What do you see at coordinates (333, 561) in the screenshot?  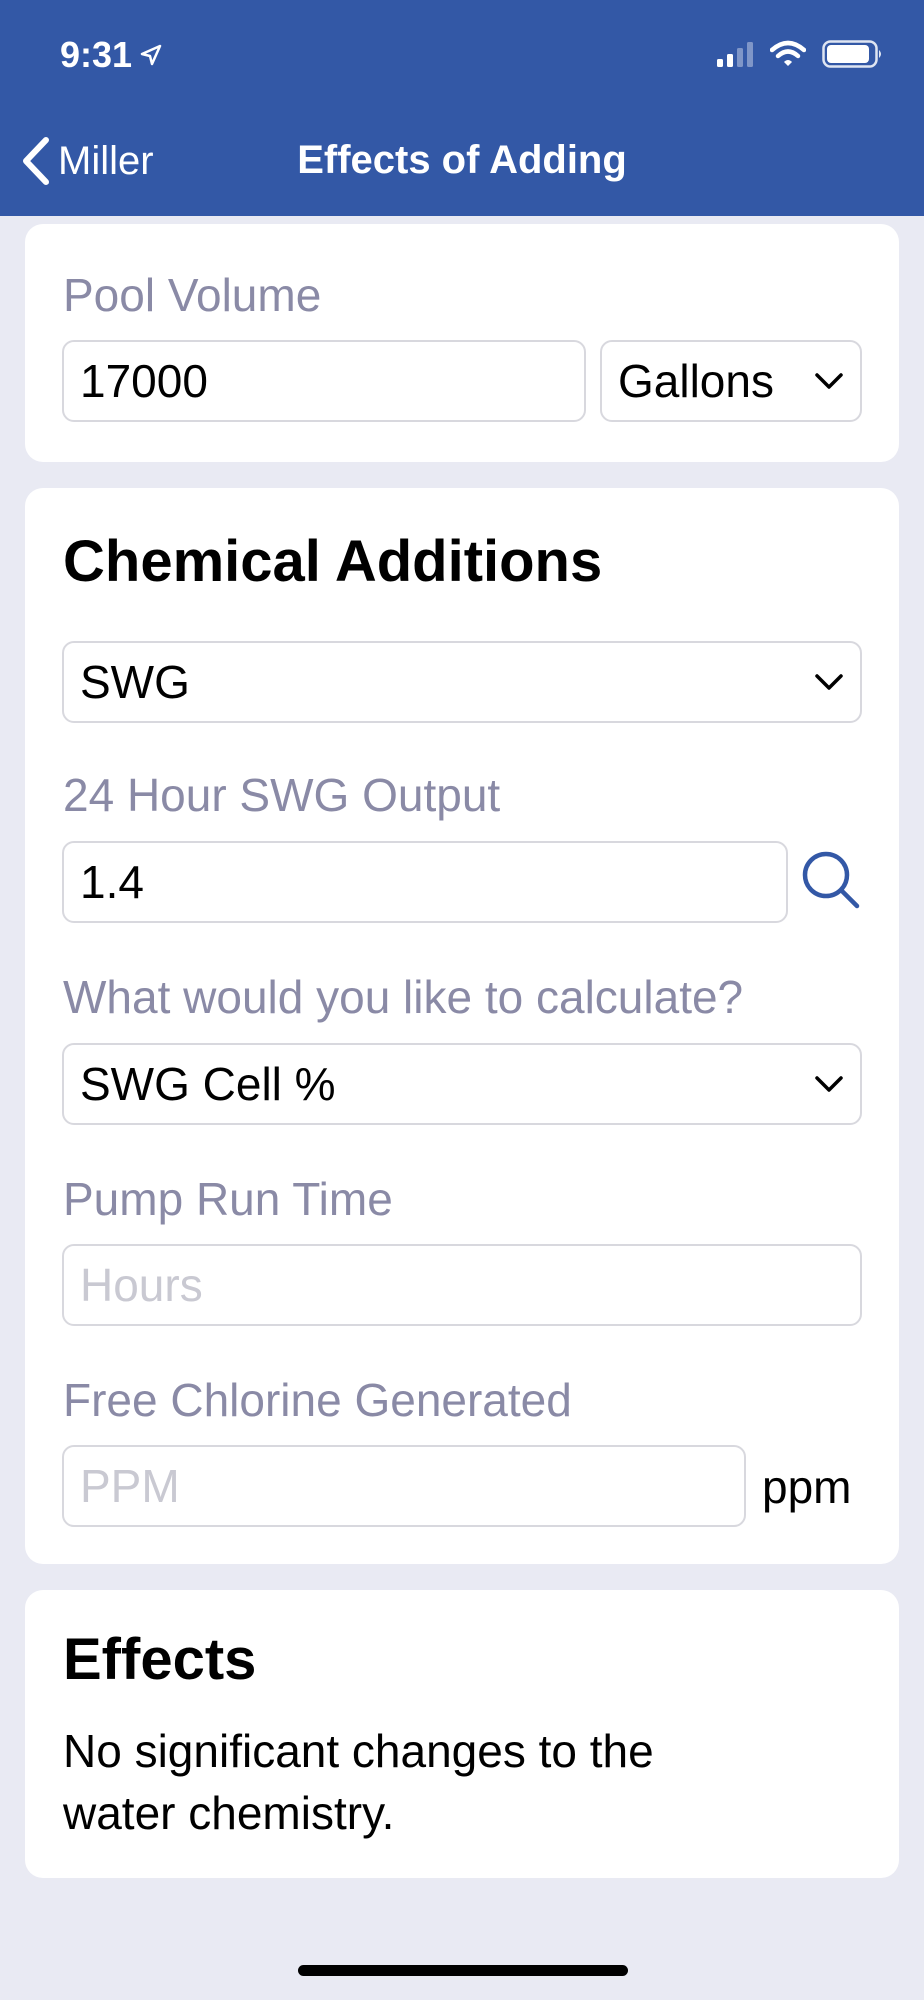 I see `chemical-additions-title: Chemical Additions` at bounding box center [333, 561].